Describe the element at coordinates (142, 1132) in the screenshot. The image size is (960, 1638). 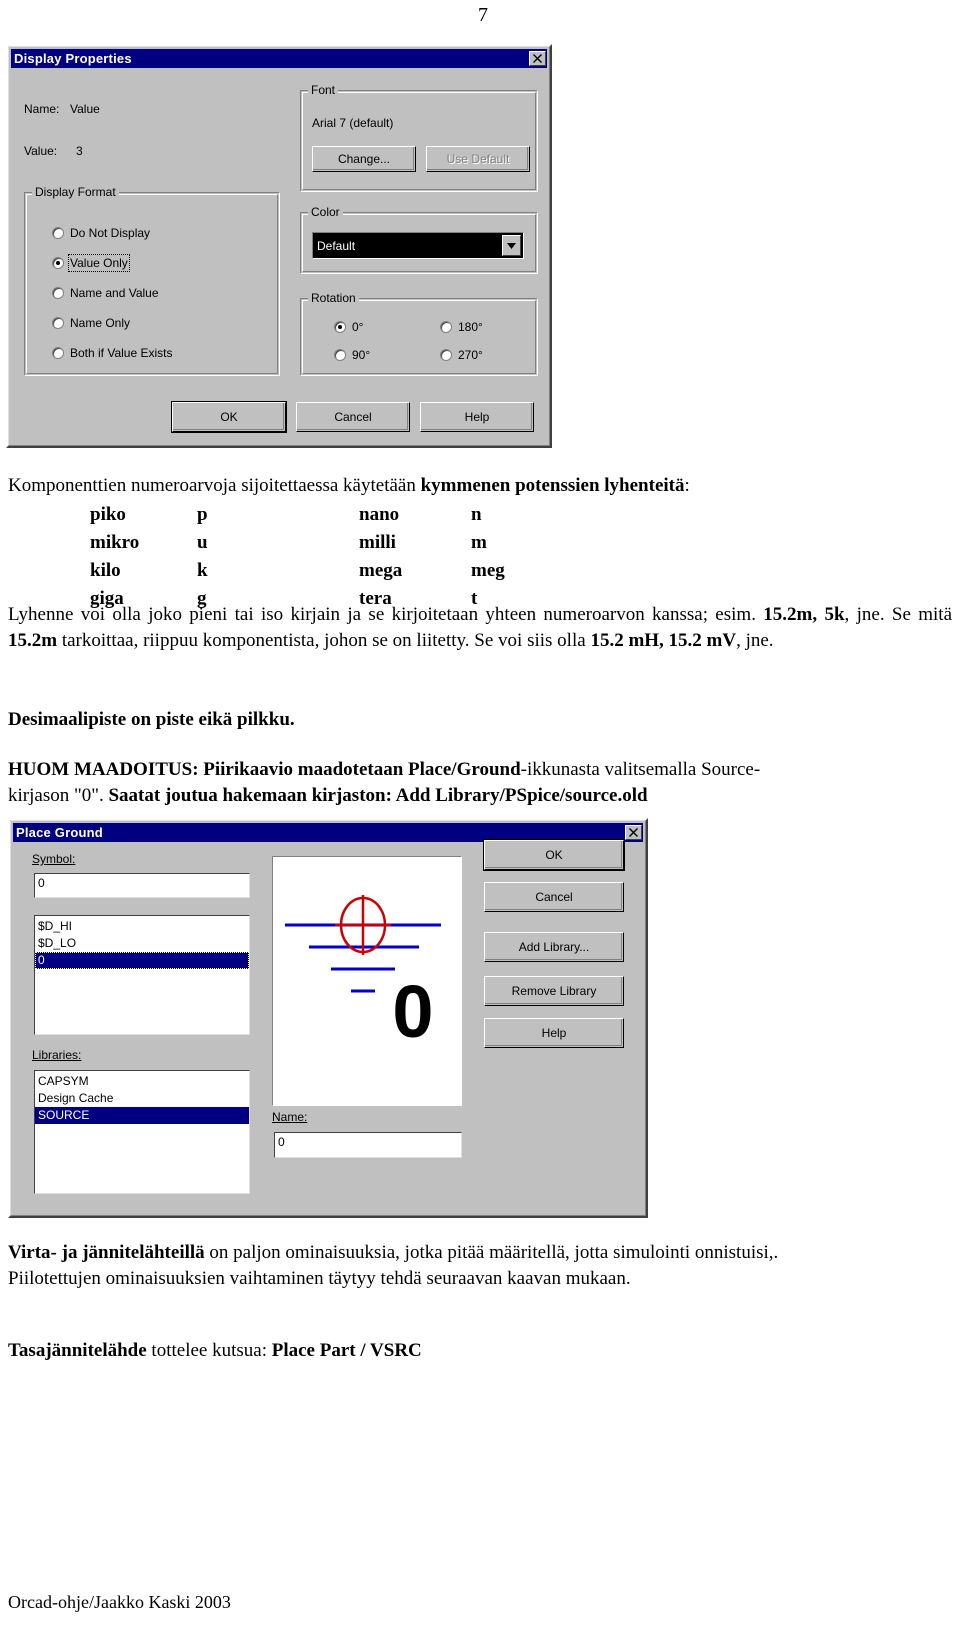
I see `libraries-listbox: CAPSYM Design Cache SOURCE` at that location.